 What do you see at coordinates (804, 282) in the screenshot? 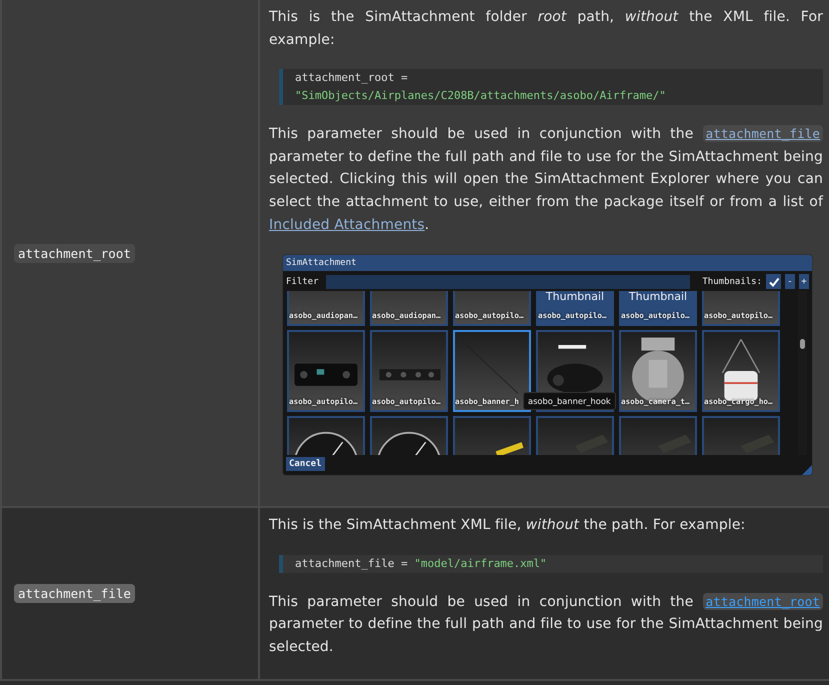
I see `size-button: +` at bounding box center [804, 282].